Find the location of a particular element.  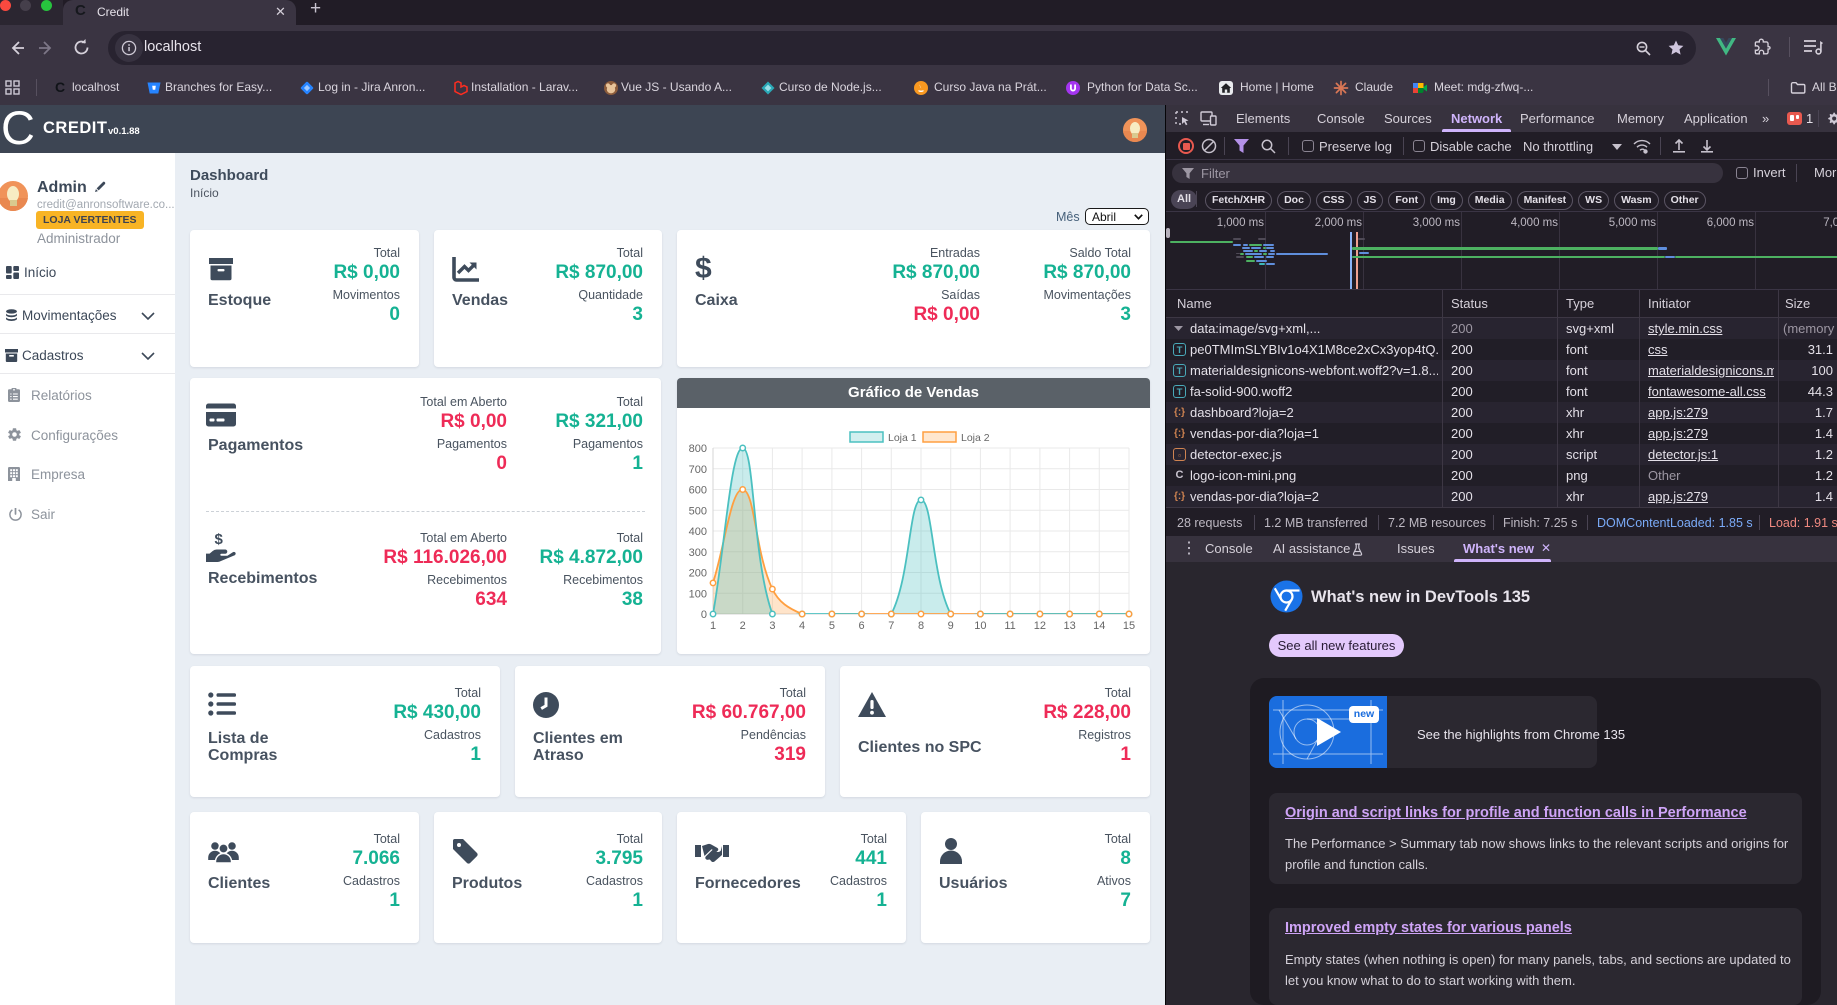

svg-text: 9 is located at coordinates (951, 626).